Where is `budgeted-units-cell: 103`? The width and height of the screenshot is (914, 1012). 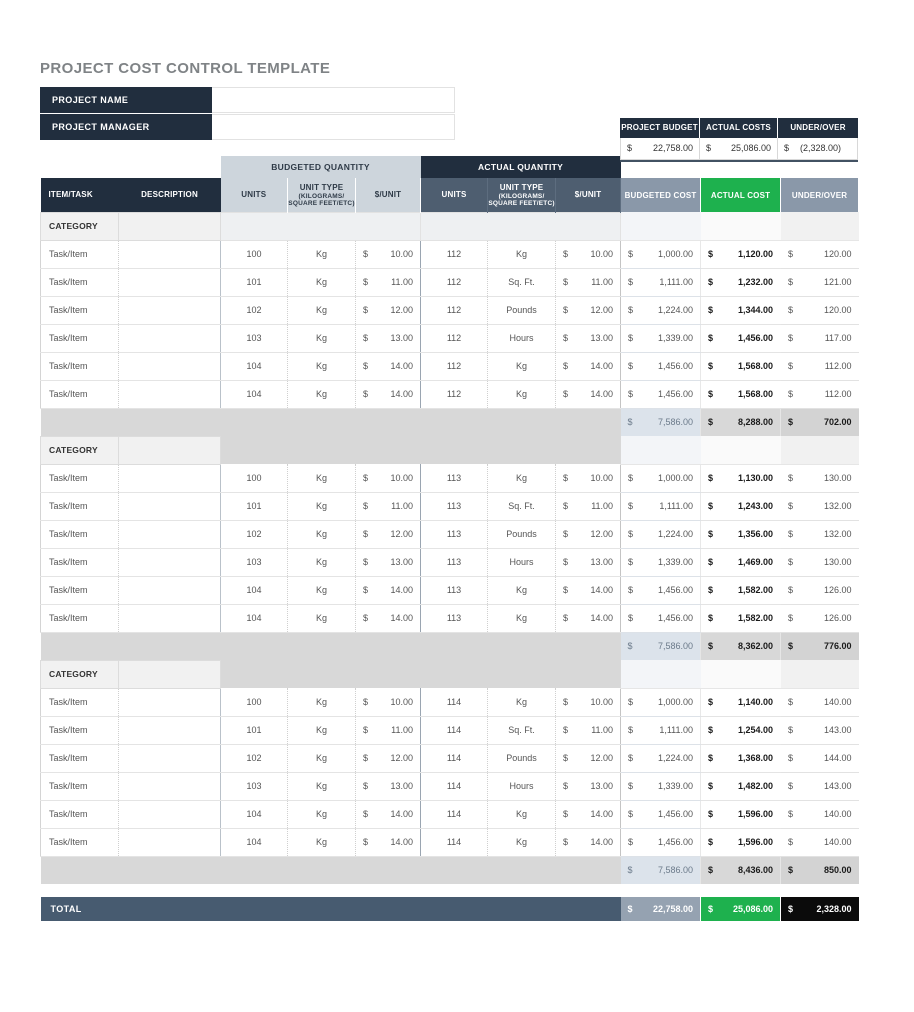
budgeted-units-cell: 103 is located at coordinates (254, 786).